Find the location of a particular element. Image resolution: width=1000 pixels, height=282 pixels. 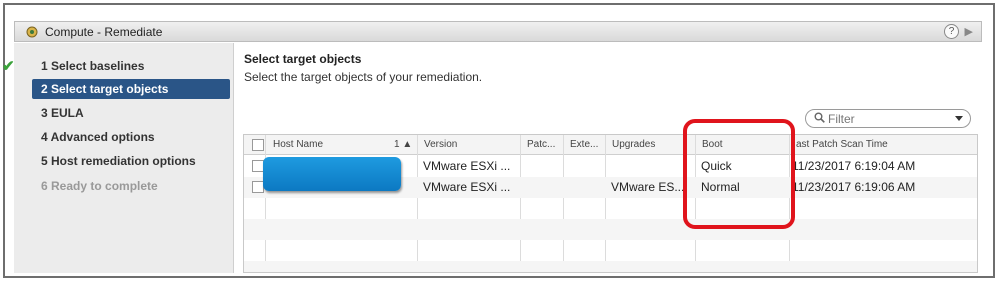

step-host-remediation-options: 5 Host remediation options is located at coordinates (131, 161).